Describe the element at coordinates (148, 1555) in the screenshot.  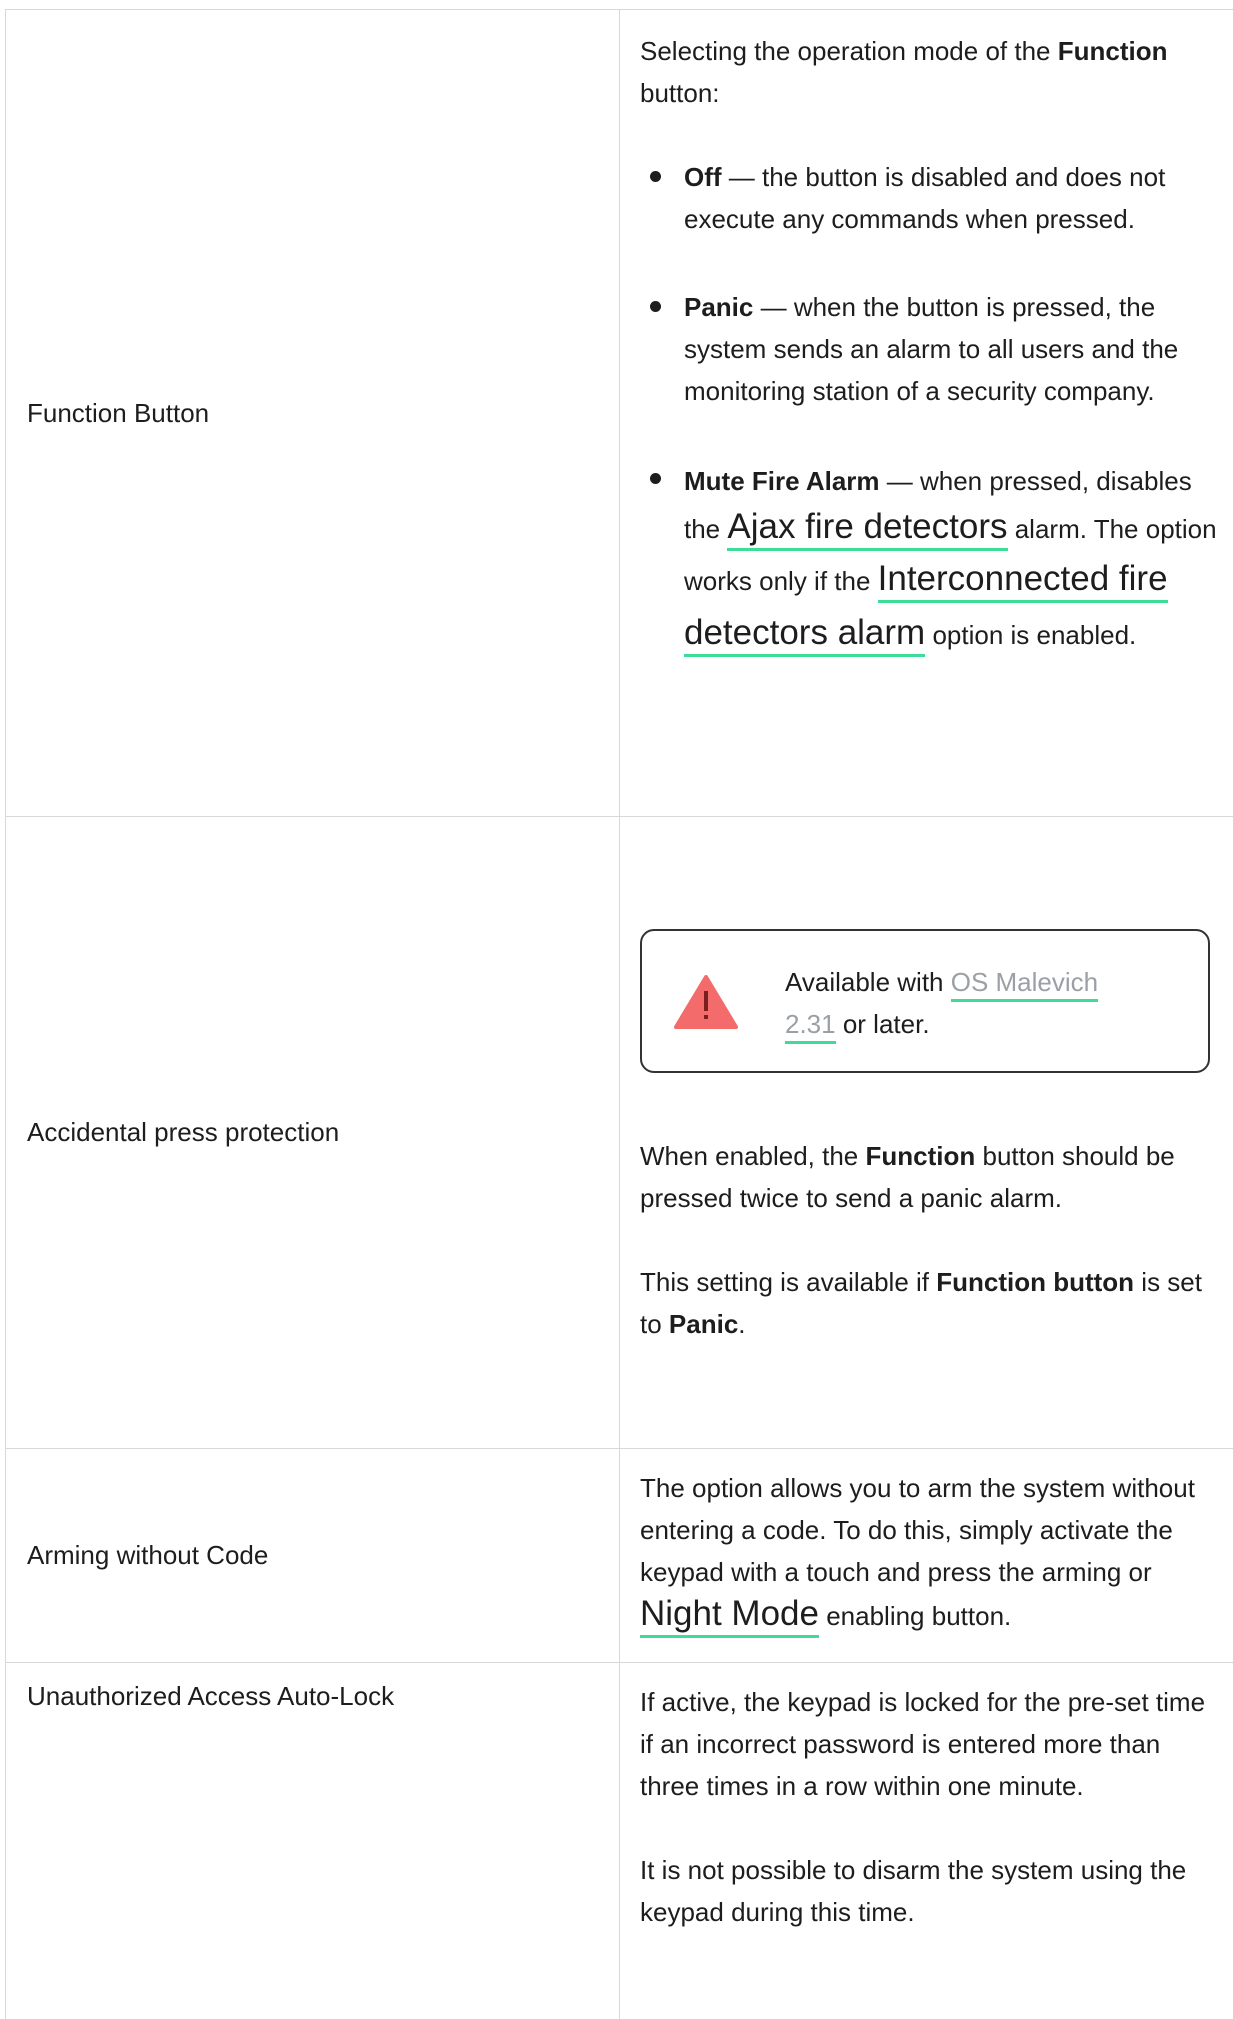
I see `setting-label: Arming without Code` at that location.